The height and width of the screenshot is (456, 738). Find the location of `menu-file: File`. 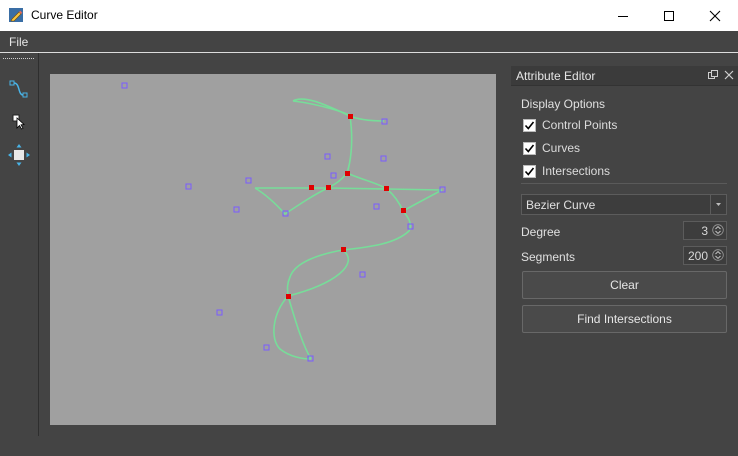

menu-file: File is located at coordinates (18, 42).